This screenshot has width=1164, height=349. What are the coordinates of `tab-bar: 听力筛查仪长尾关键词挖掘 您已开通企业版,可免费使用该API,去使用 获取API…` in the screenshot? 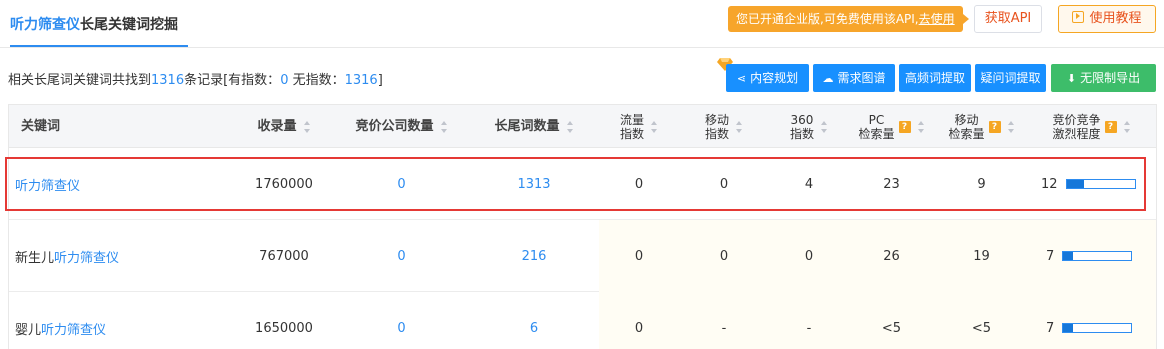 It's located at (582, 24).